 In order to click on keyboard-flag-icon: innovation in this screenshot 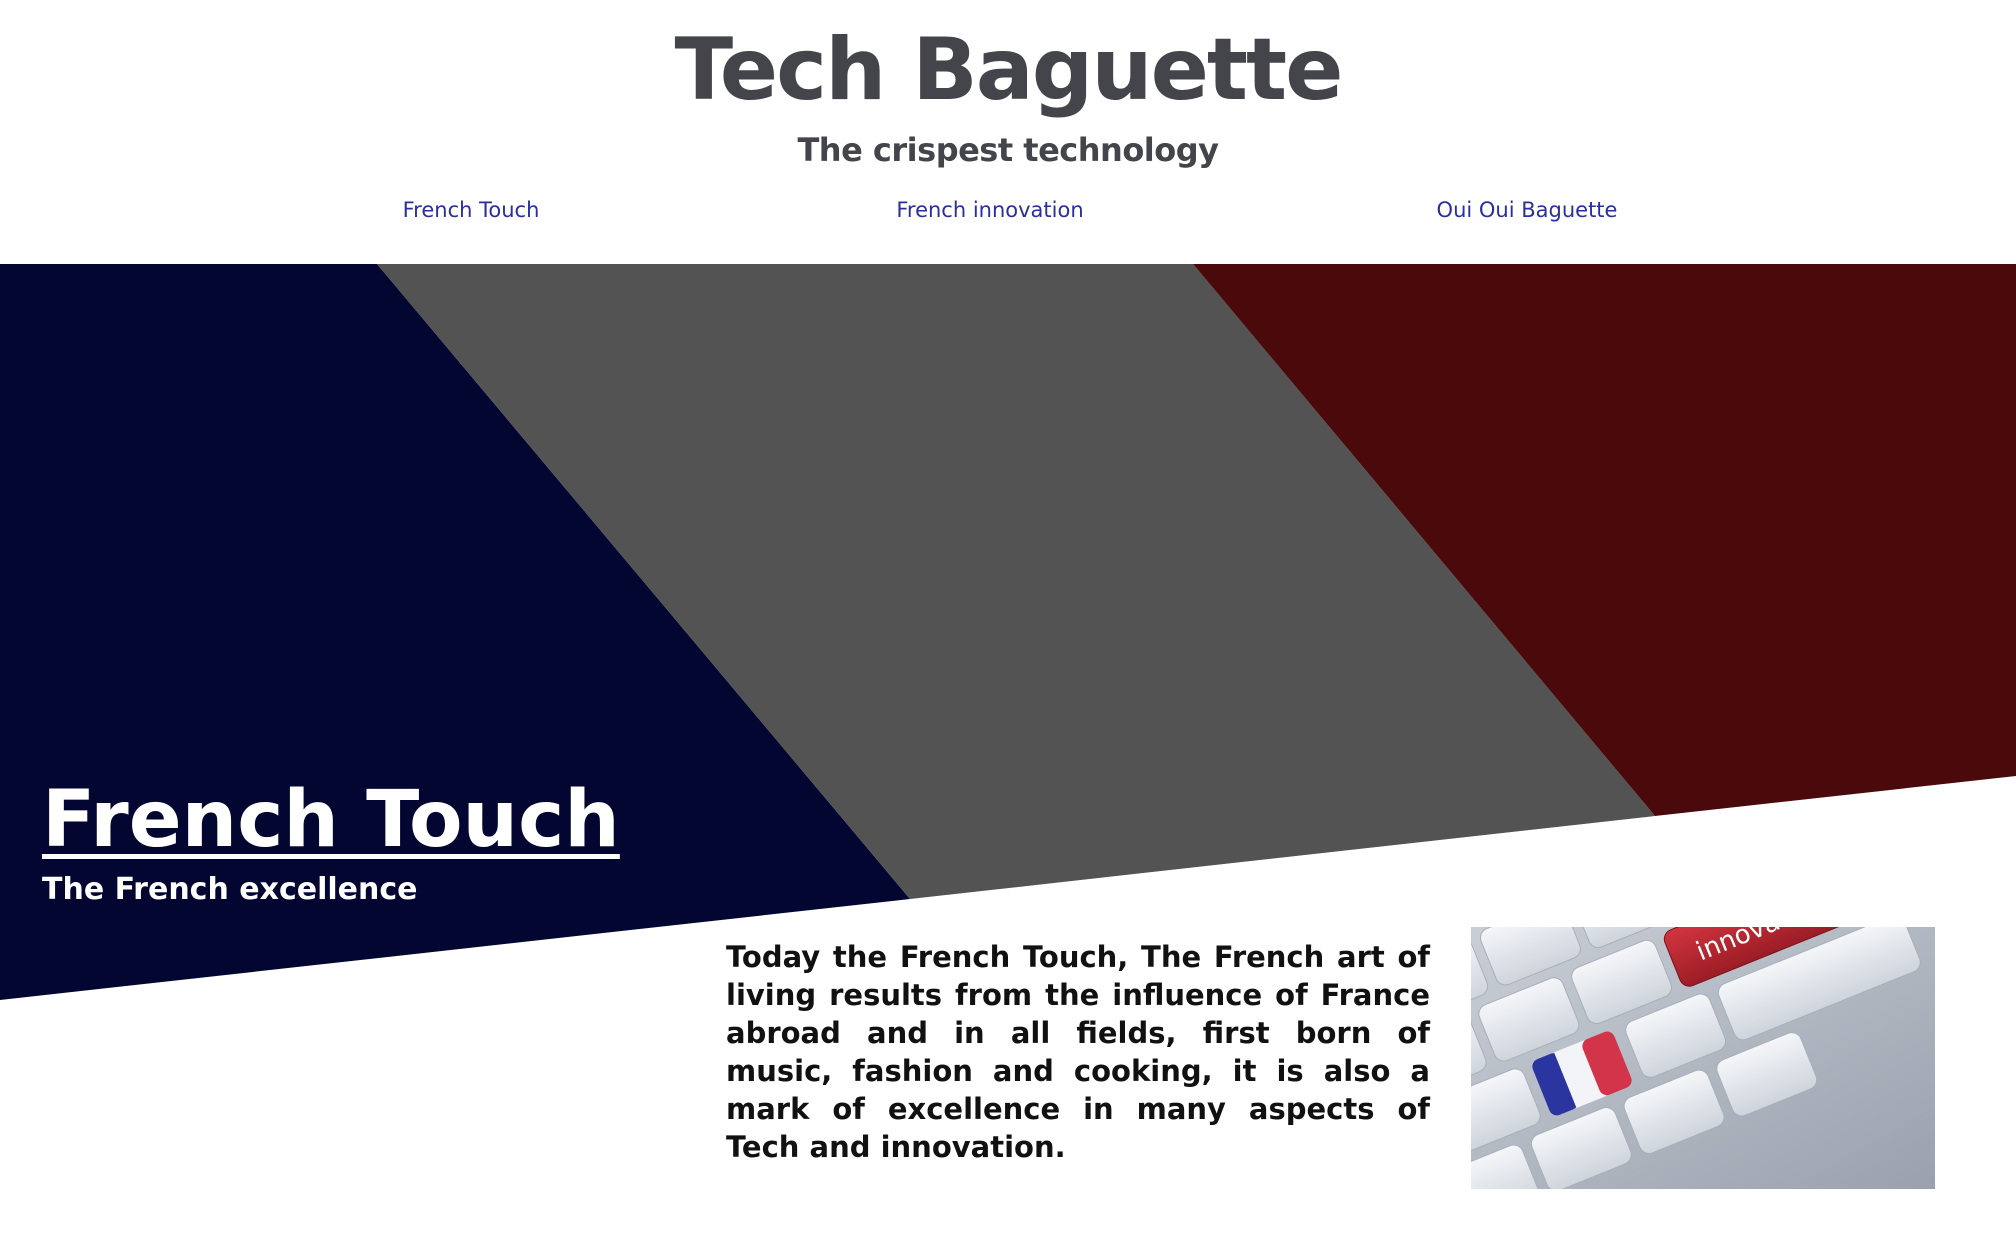, I will do `click(1703, 1058)`.